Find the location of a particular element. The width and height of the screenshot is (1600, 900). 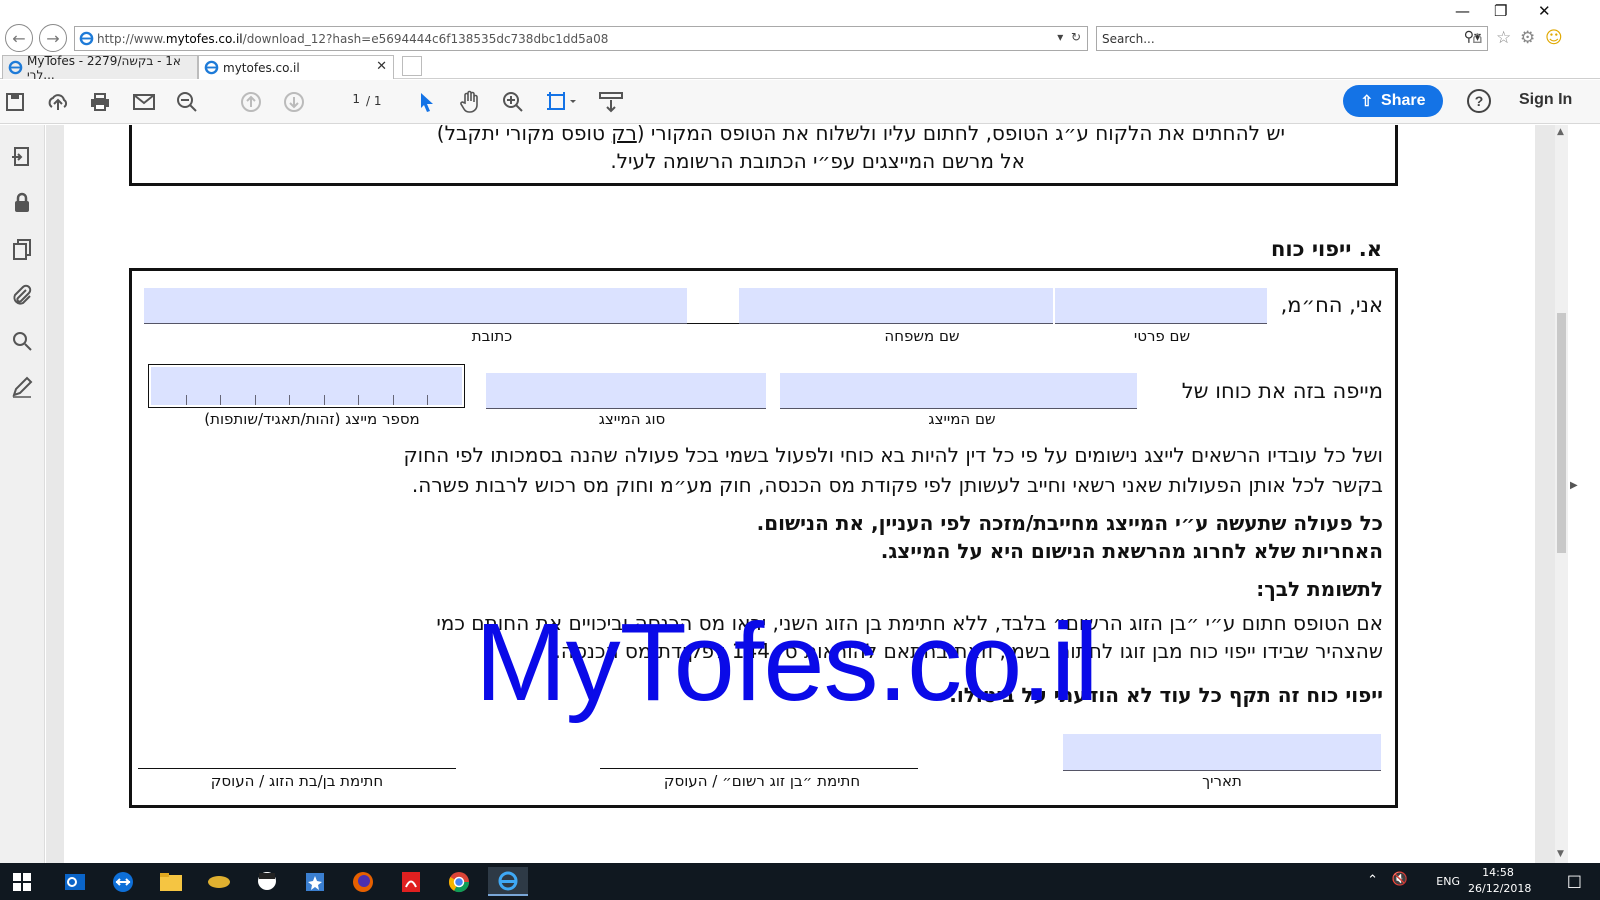

search-input: Search... ⚲▾ is located at coordinates (1292, 38).